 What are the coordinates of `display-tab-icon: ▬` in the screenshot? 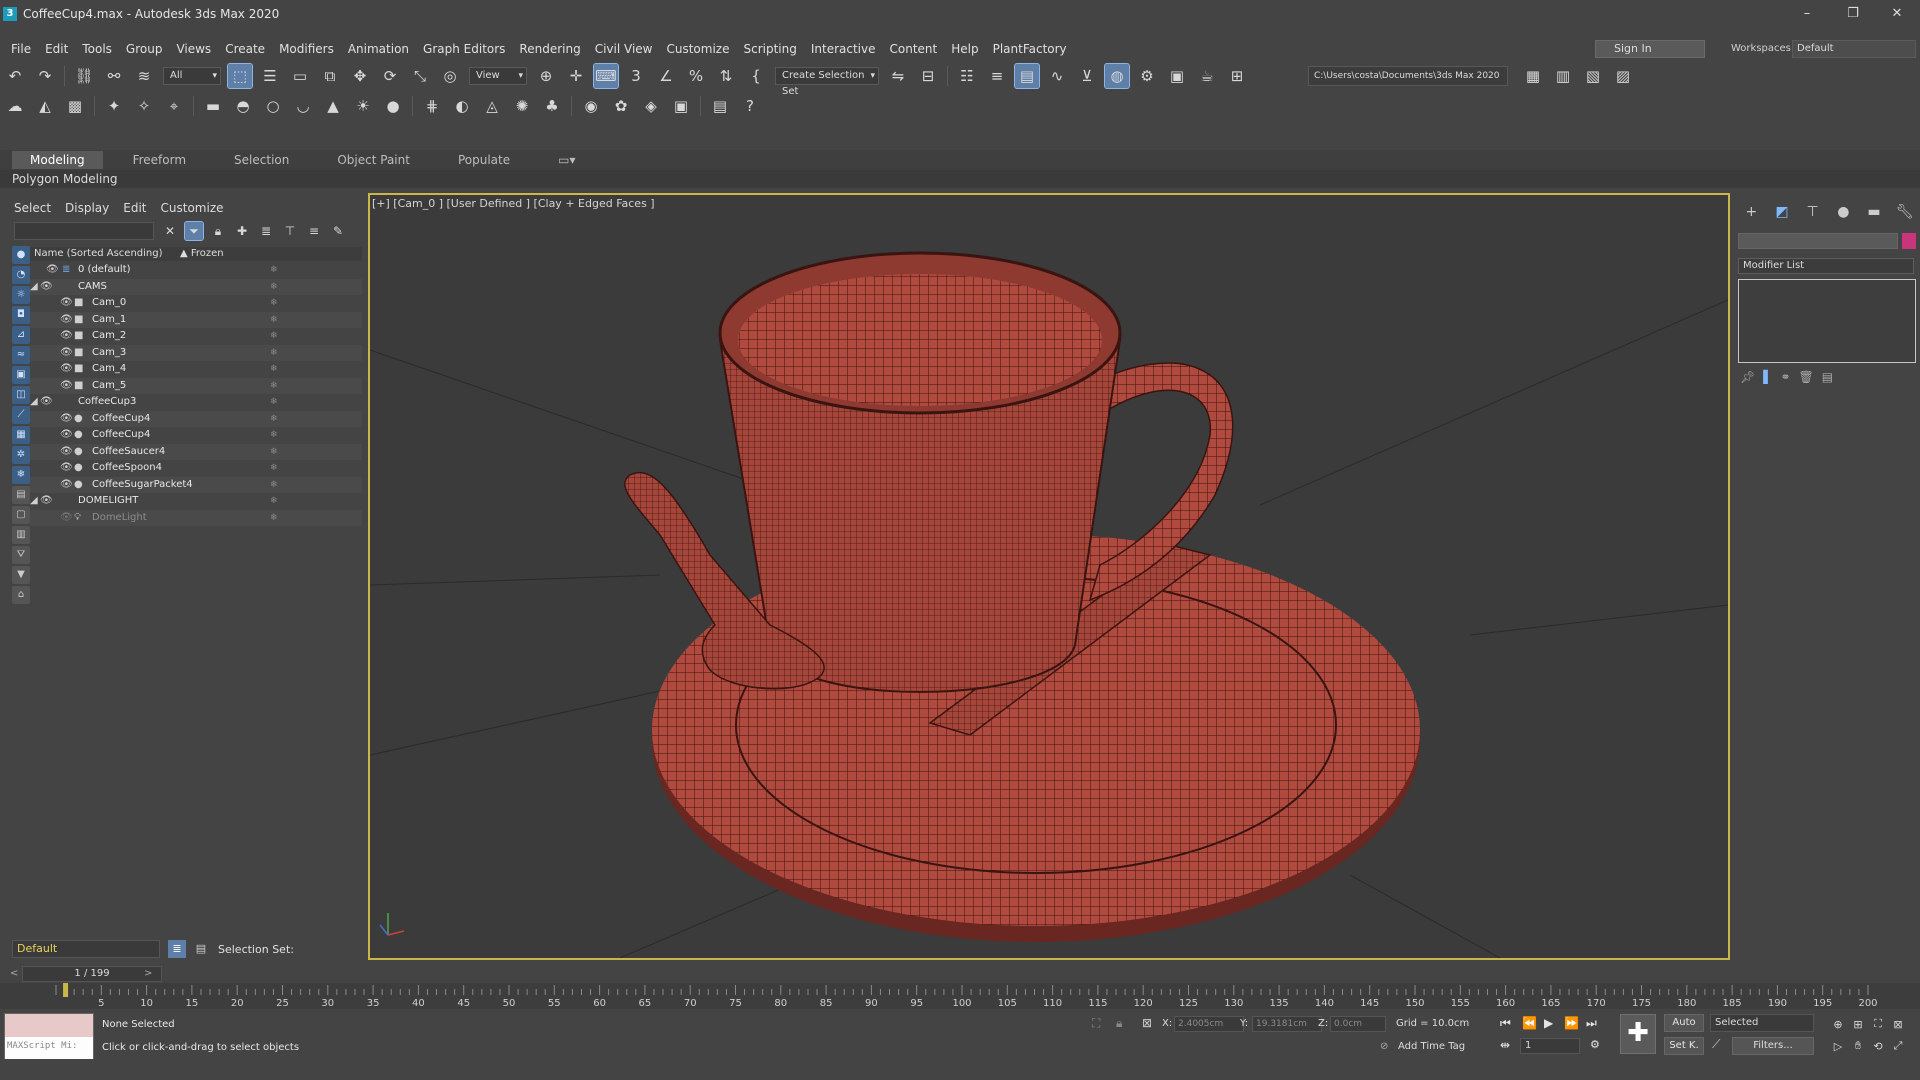 It's located at (1874, 212).